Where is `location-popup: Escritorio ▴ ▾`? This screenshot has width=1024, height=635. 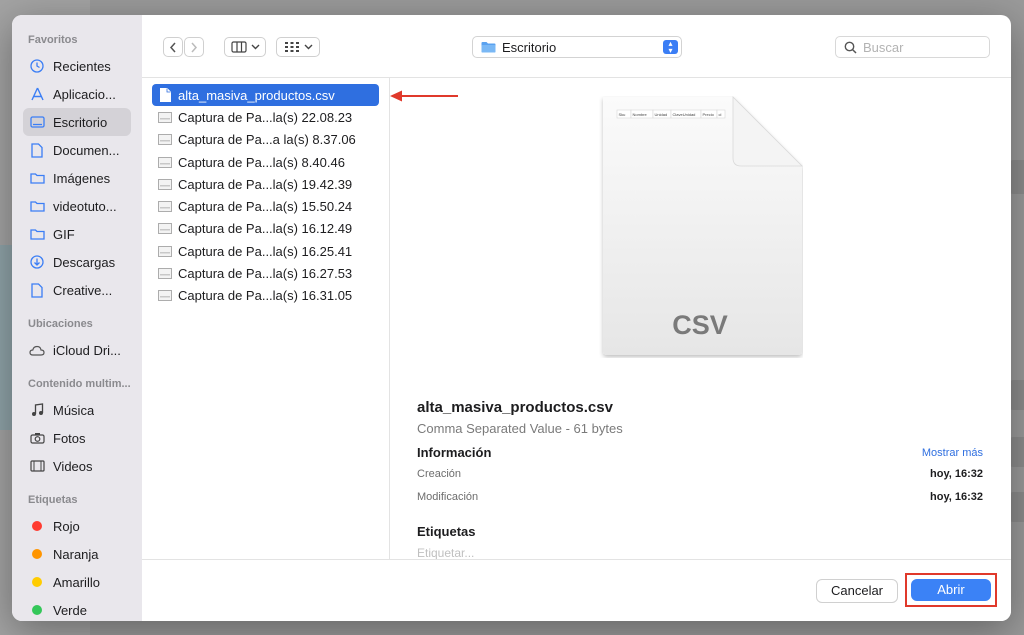 location-popup: Escritorio ▴ ▾ is located at coordinates (577, 47).